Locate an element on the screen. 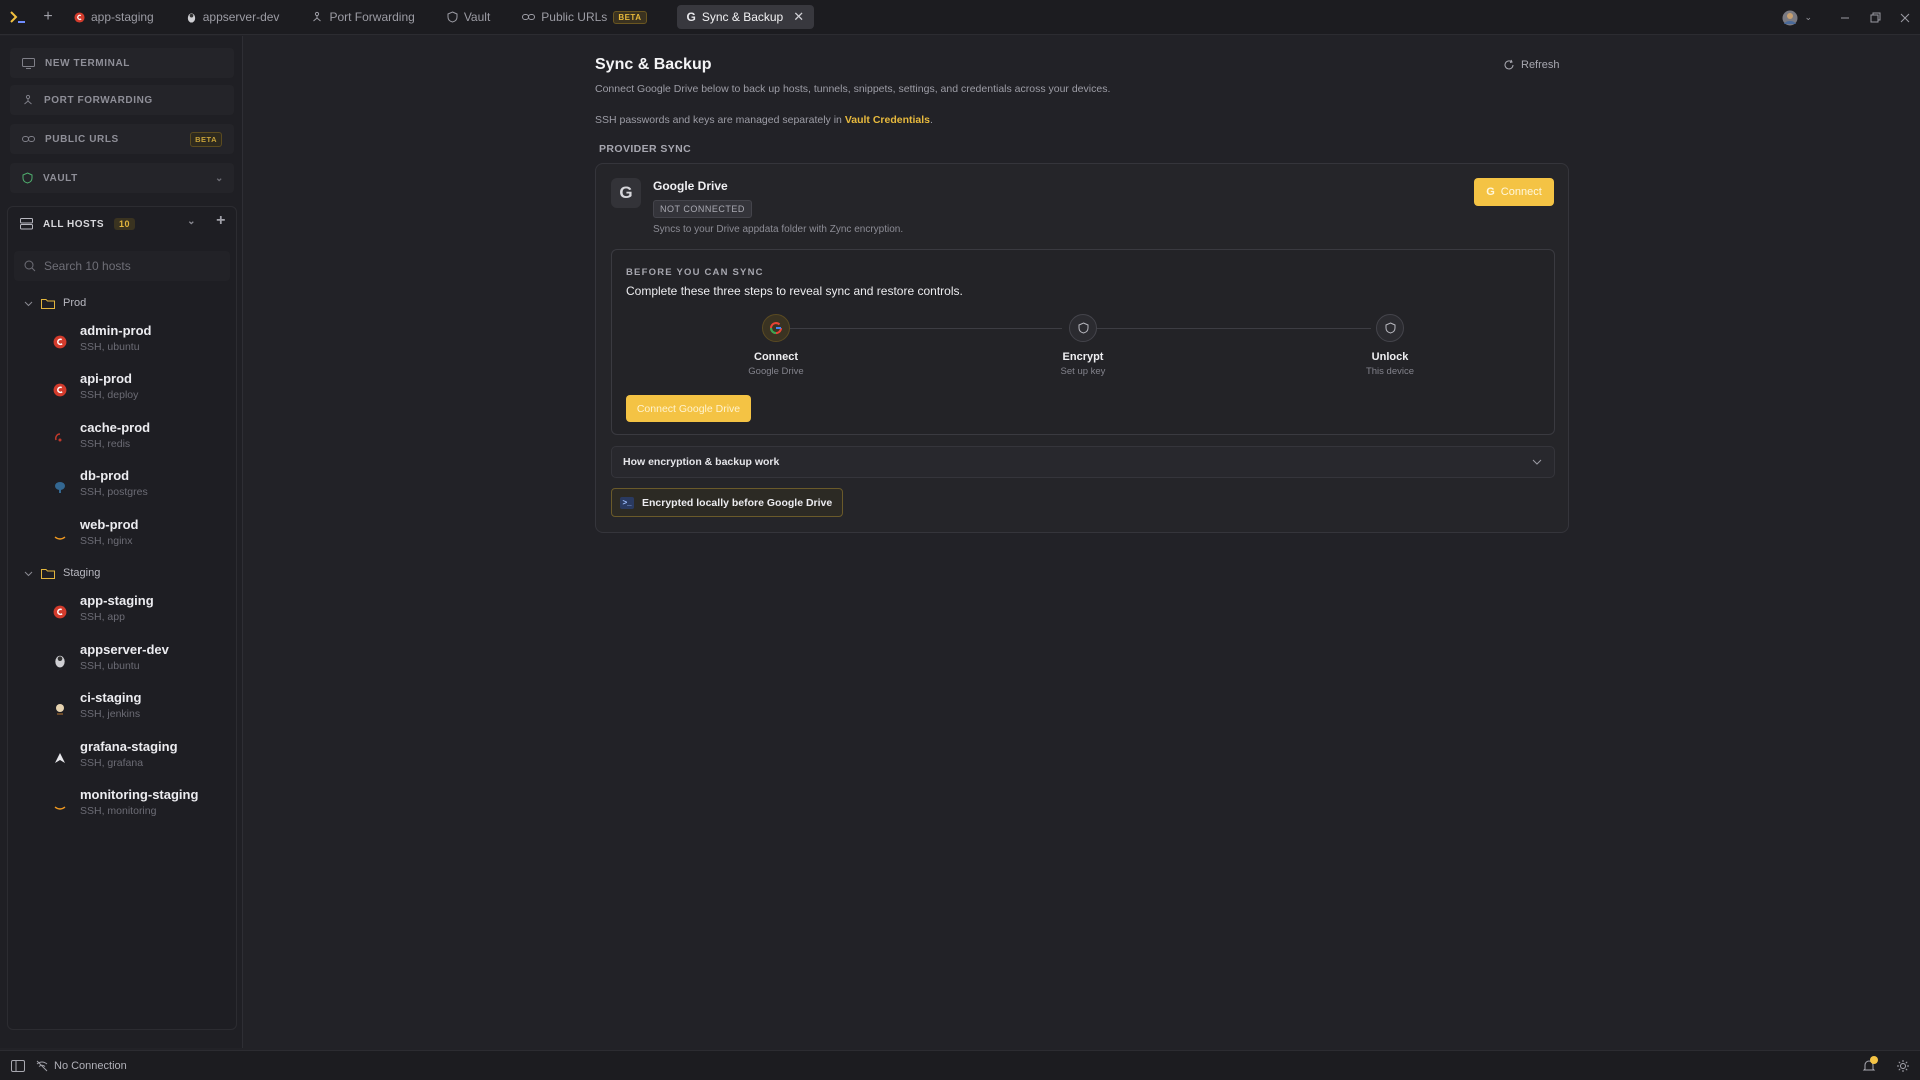  refresh-label: Refresh is located at coordinates (1540, 65).